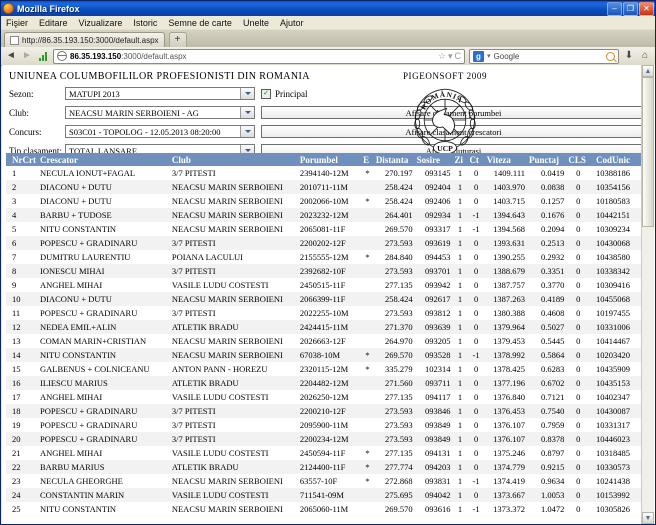  What do you see at coordinates (476, 425) in the screenshot?
I see `cell-ct: 0` at bounding box center [476, 425].